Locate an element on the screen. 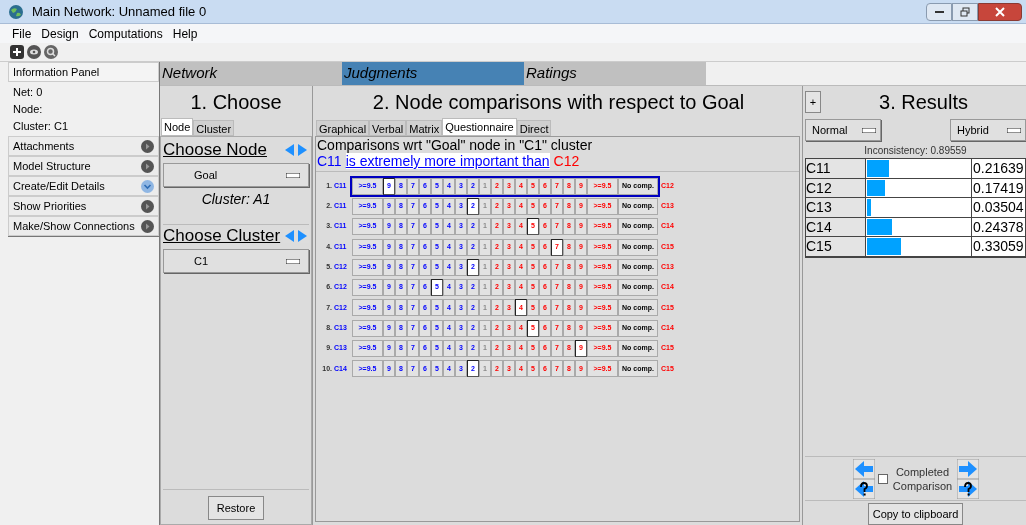 Image resolution: width=1026 pixels, height=525 pixels. mode-tab: Ratings is located at coordinates (615, 73).